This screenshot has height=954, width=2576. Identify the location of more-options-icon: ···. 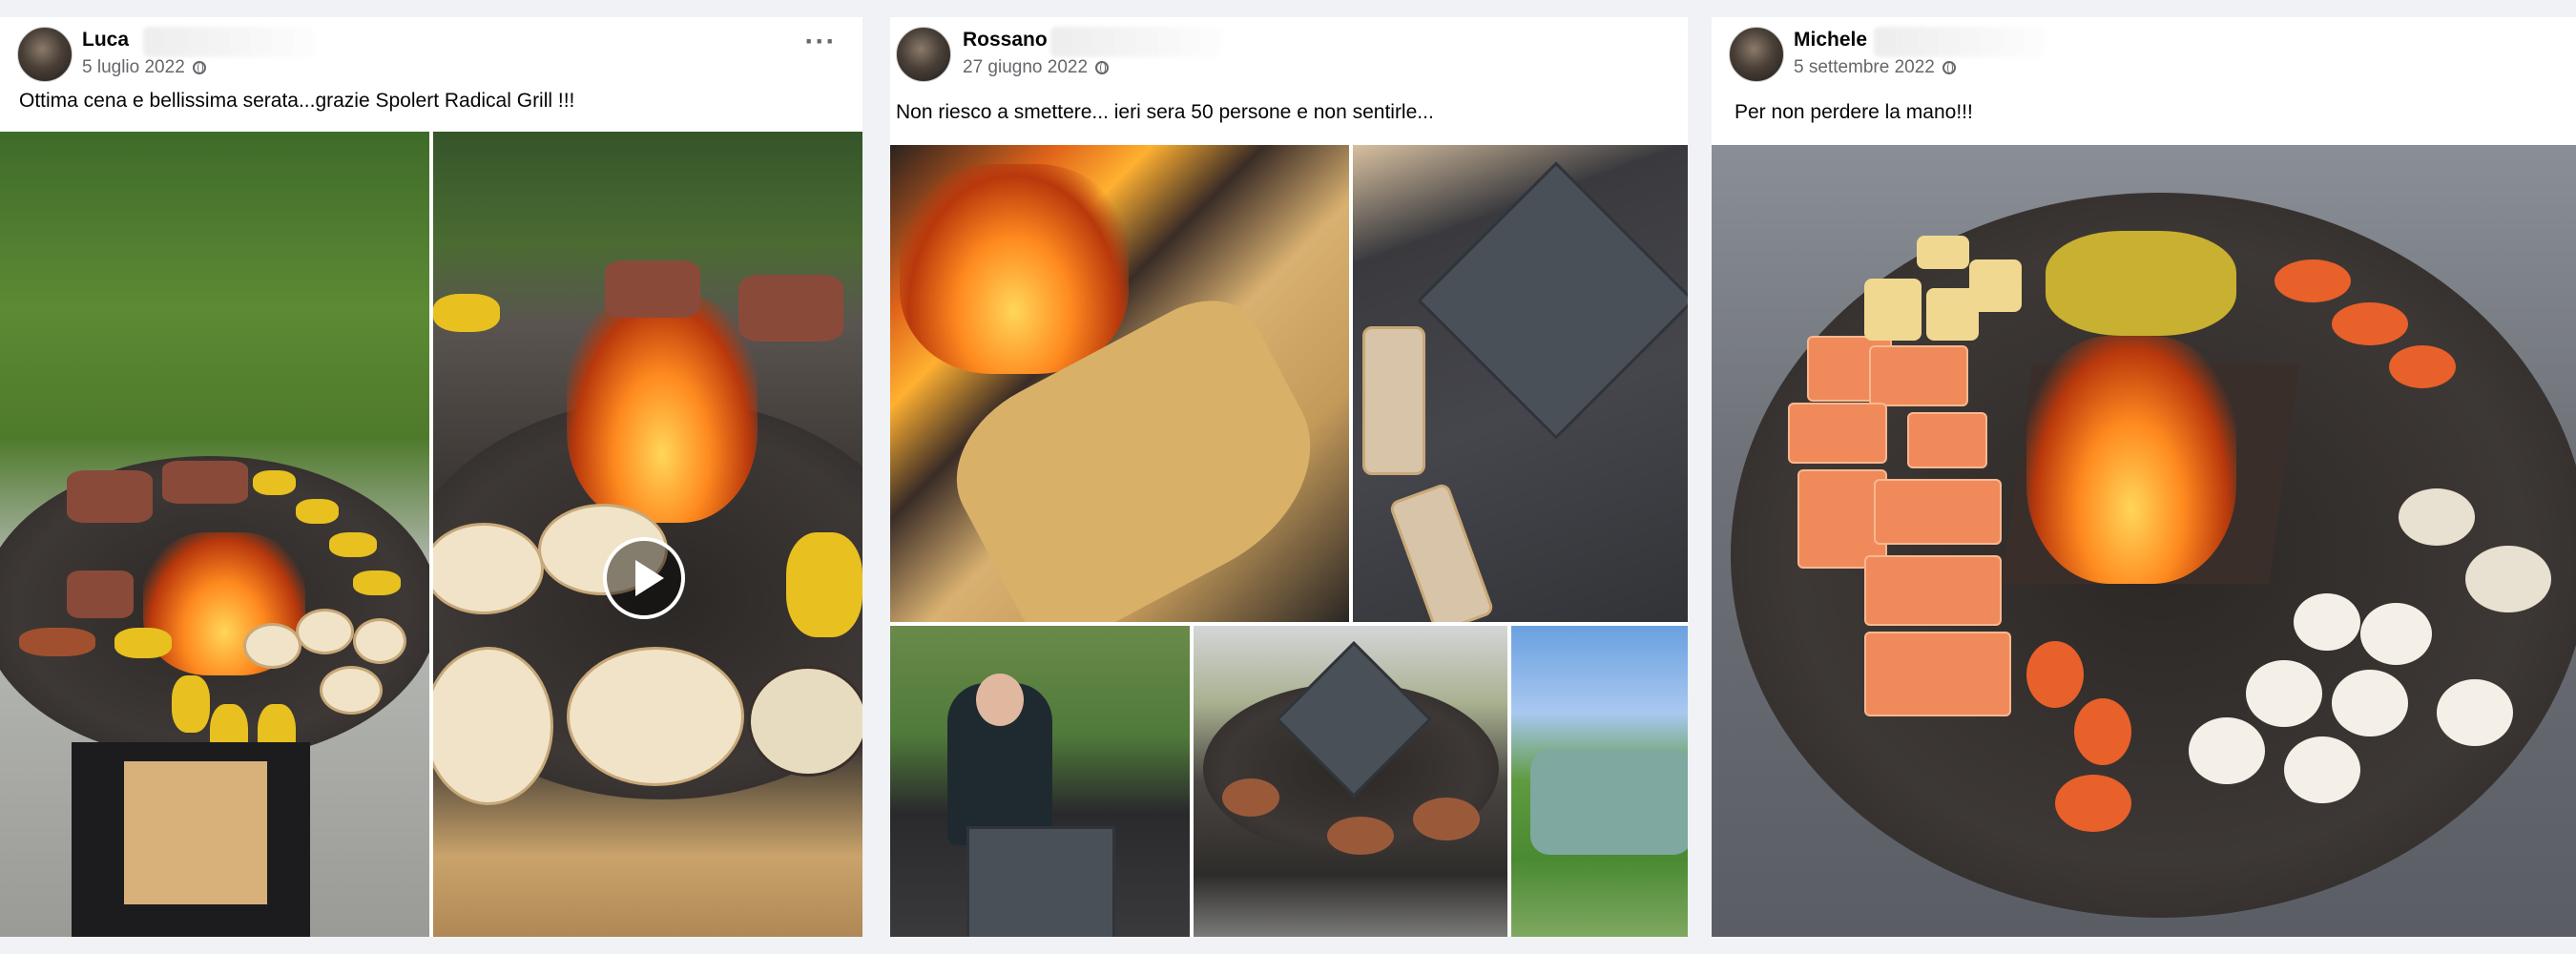
(820, 43).